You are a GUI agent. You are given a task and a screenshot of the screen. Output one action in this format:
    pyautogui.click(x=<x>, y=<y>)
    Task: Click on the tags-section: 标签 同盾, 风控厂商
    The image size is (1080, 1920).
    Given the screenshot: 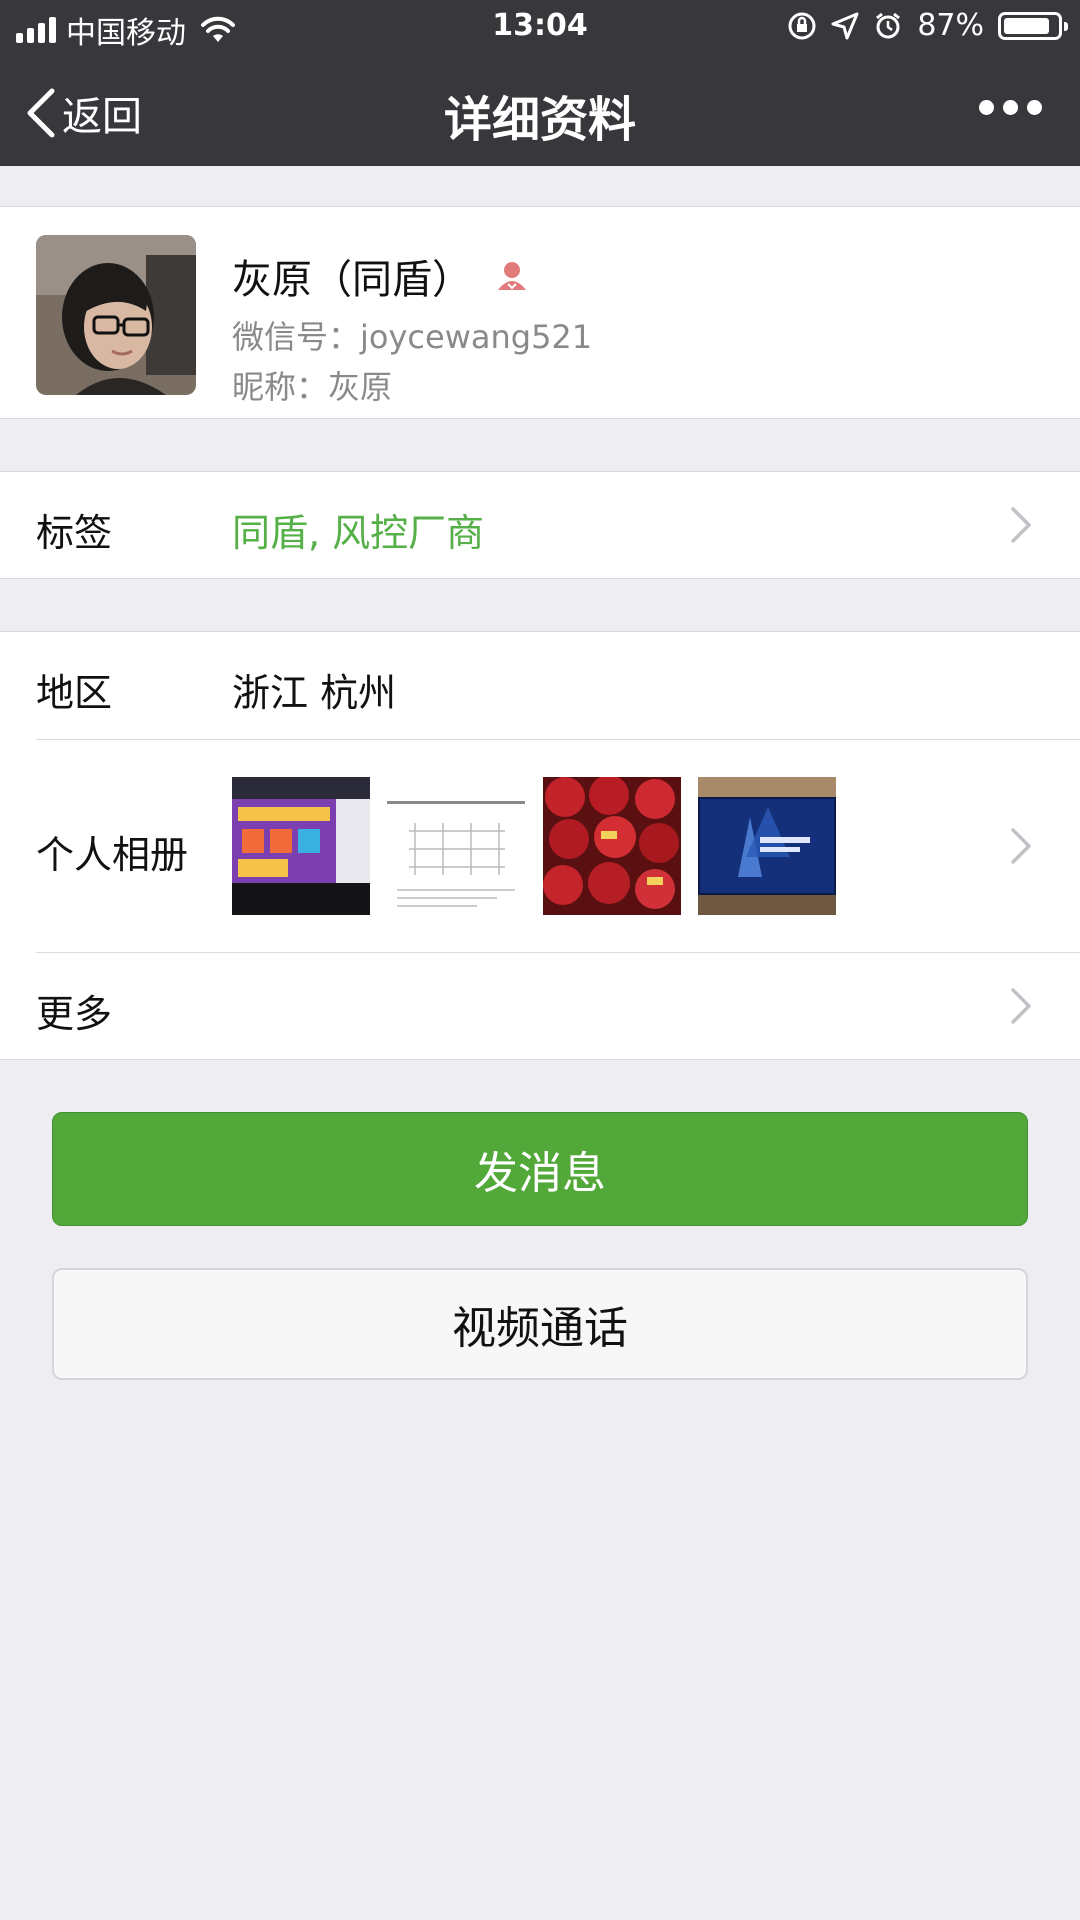 What is the action you would take?
    pyautogui.click(x=540, y=525)
    